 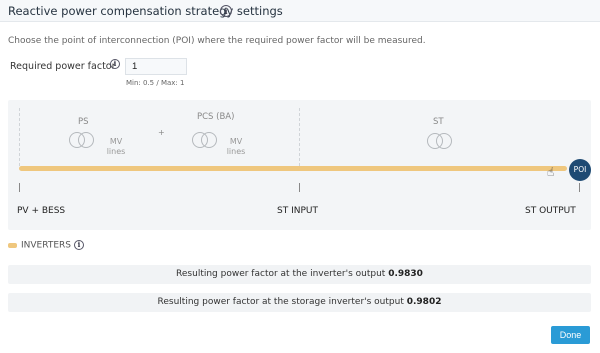 What do you see at coordinates (293, 168) in the screenshot?
I see `power-bus-line` at bounding box center [293, 168].